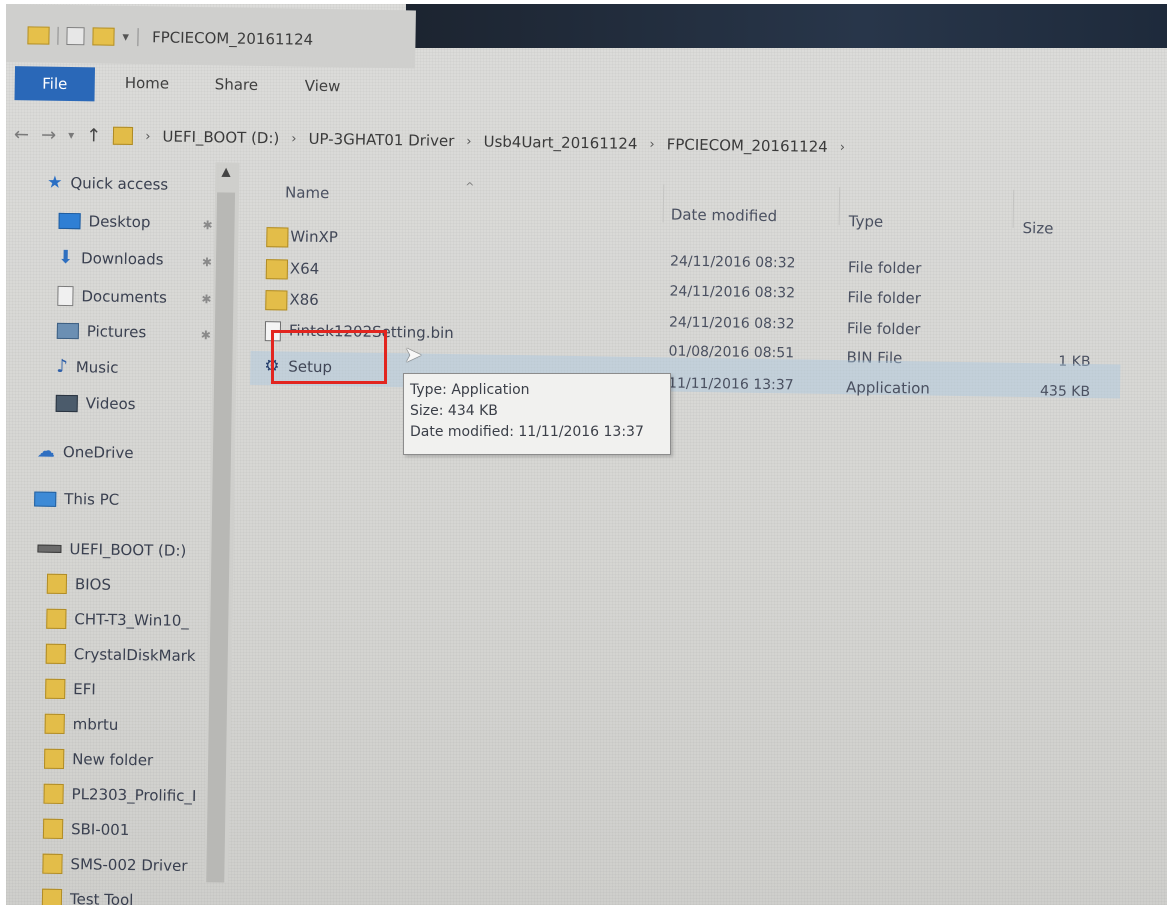 The image size is (1171, 909). What do you see at coordinates (93, 584) in the screenshot?
I see `sidebar-item-label: BIOS` at bounding box center [93, 584].